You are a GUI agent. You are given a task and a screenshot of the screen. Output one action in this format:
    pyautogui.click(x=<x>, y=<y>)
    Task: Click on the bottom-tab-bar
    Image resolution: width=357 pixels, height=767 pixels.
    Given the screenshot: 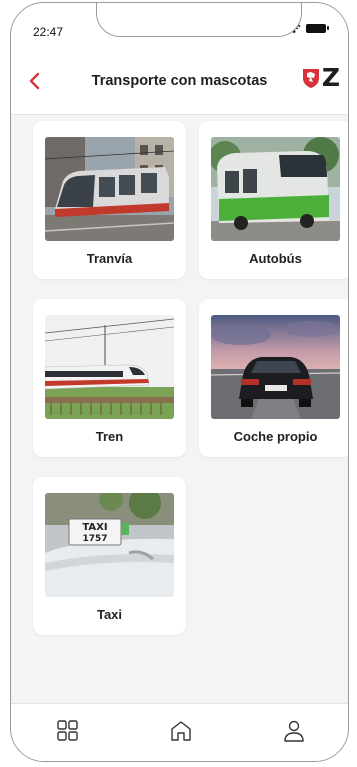 What is the action you would take?
    pyautogui.click(x=179, y=732)
    